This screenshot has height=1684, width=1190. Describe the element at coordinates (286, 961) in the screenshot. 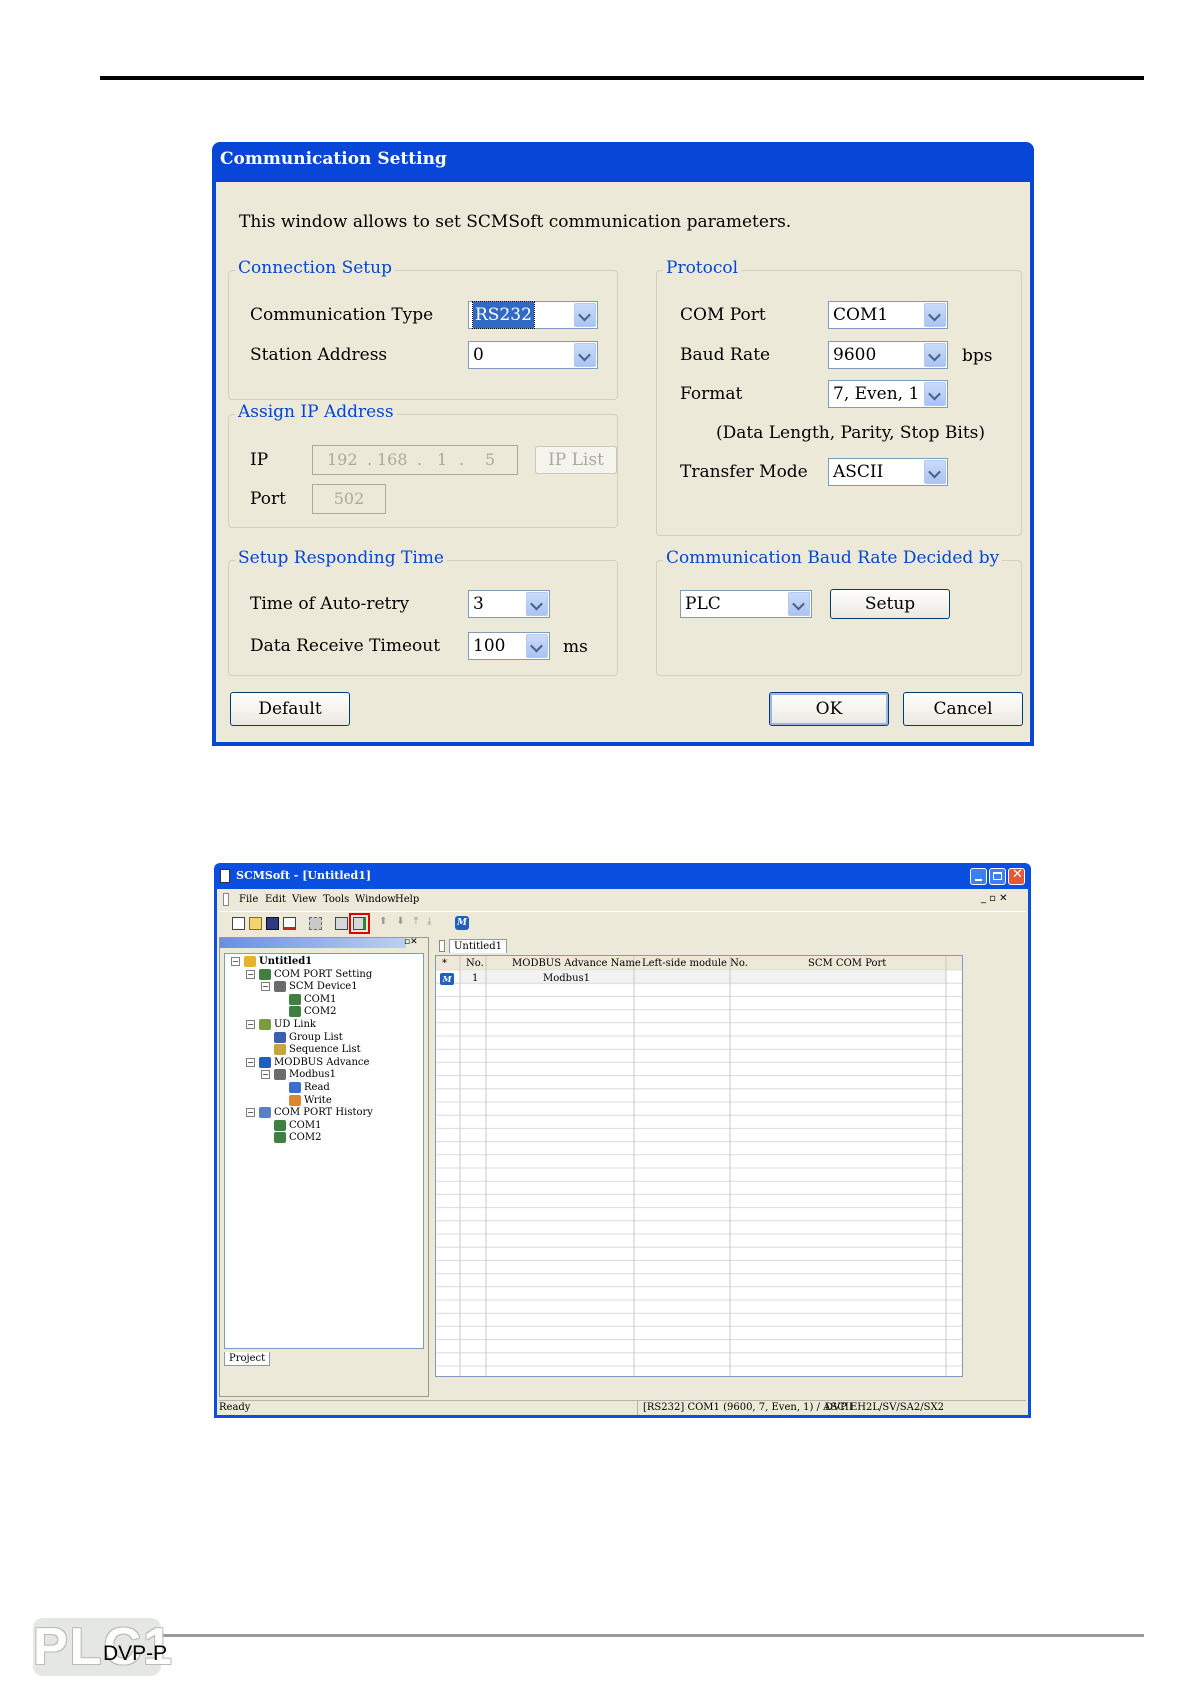

I see `tree-item-label: Untitled1` at that location.